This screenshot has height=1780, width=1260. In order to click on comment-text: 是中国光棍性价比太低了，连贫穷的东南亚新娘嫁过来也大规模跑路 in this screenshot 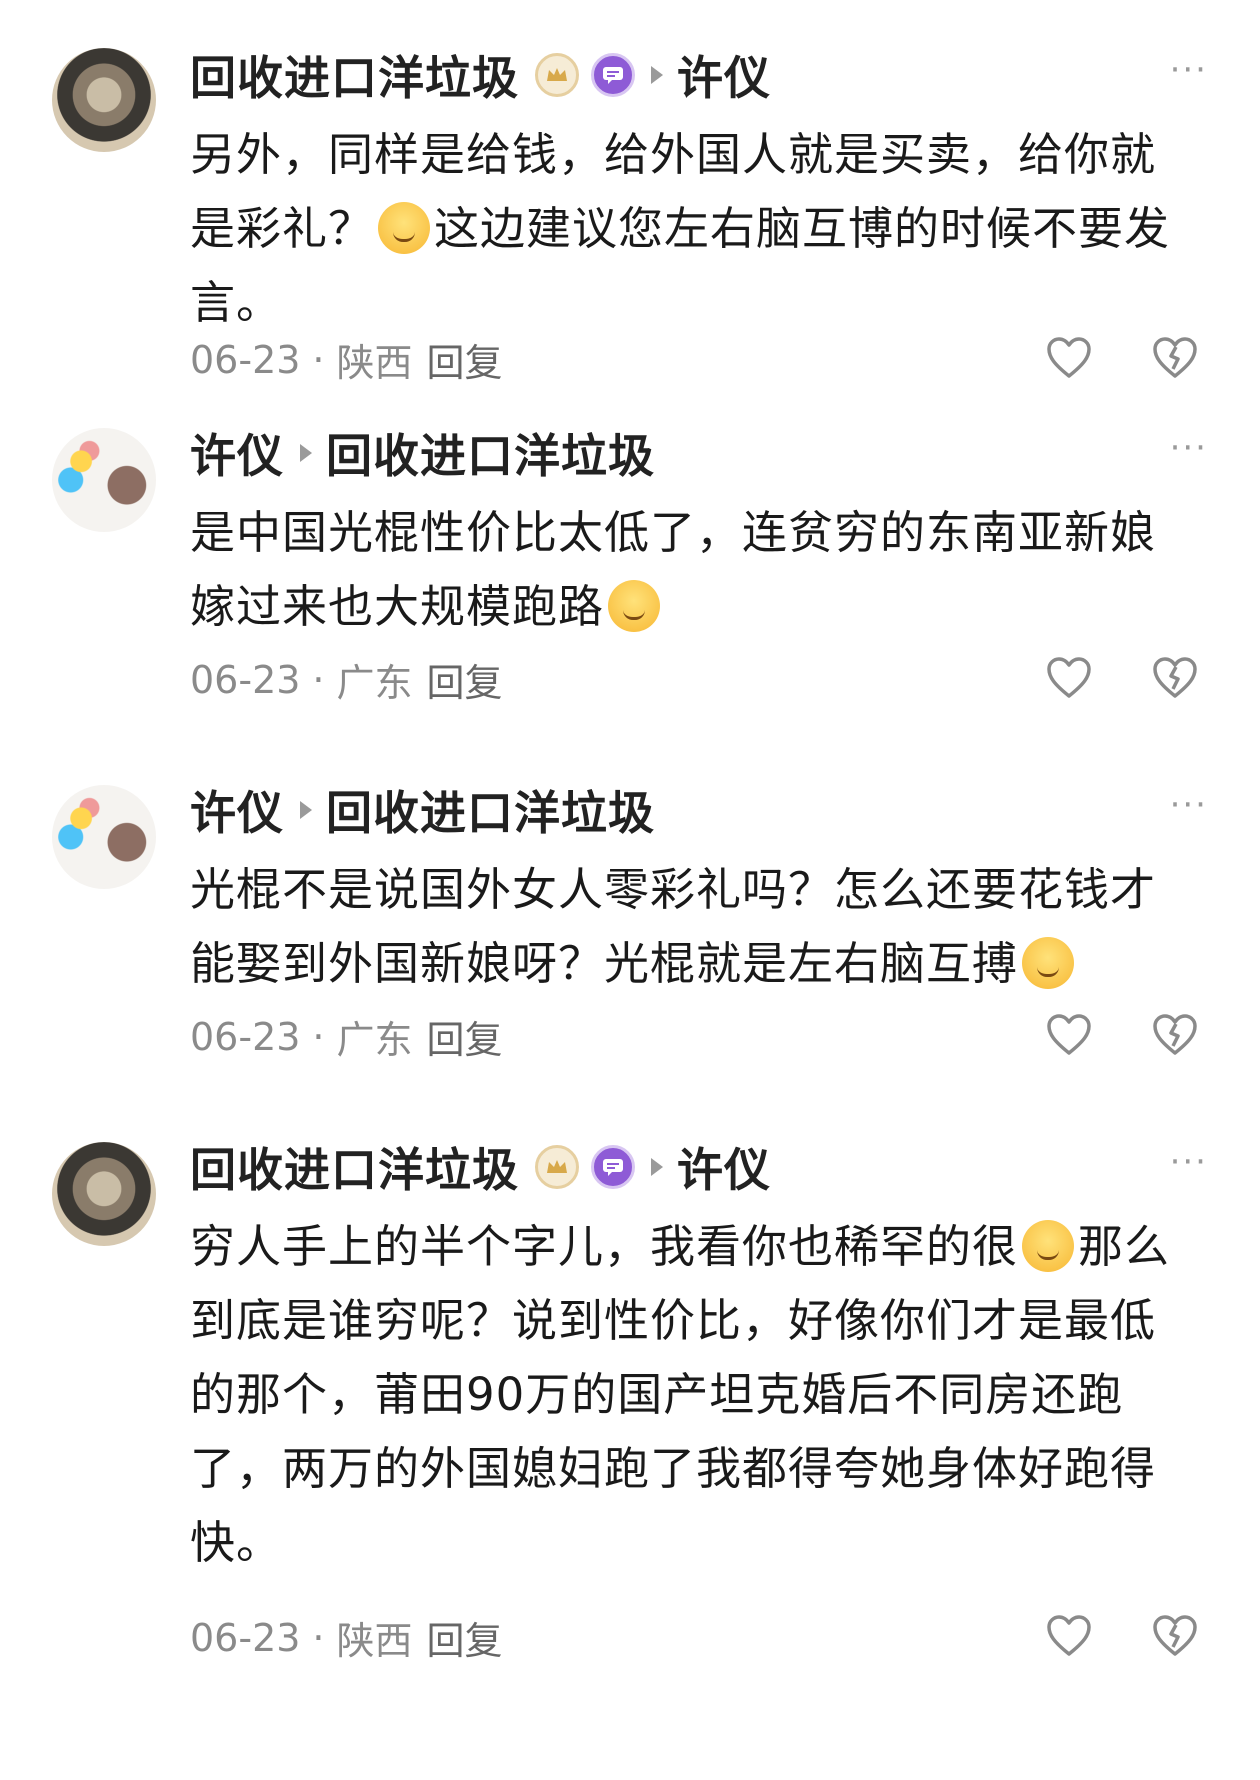, I will do `click(695, 570)`.